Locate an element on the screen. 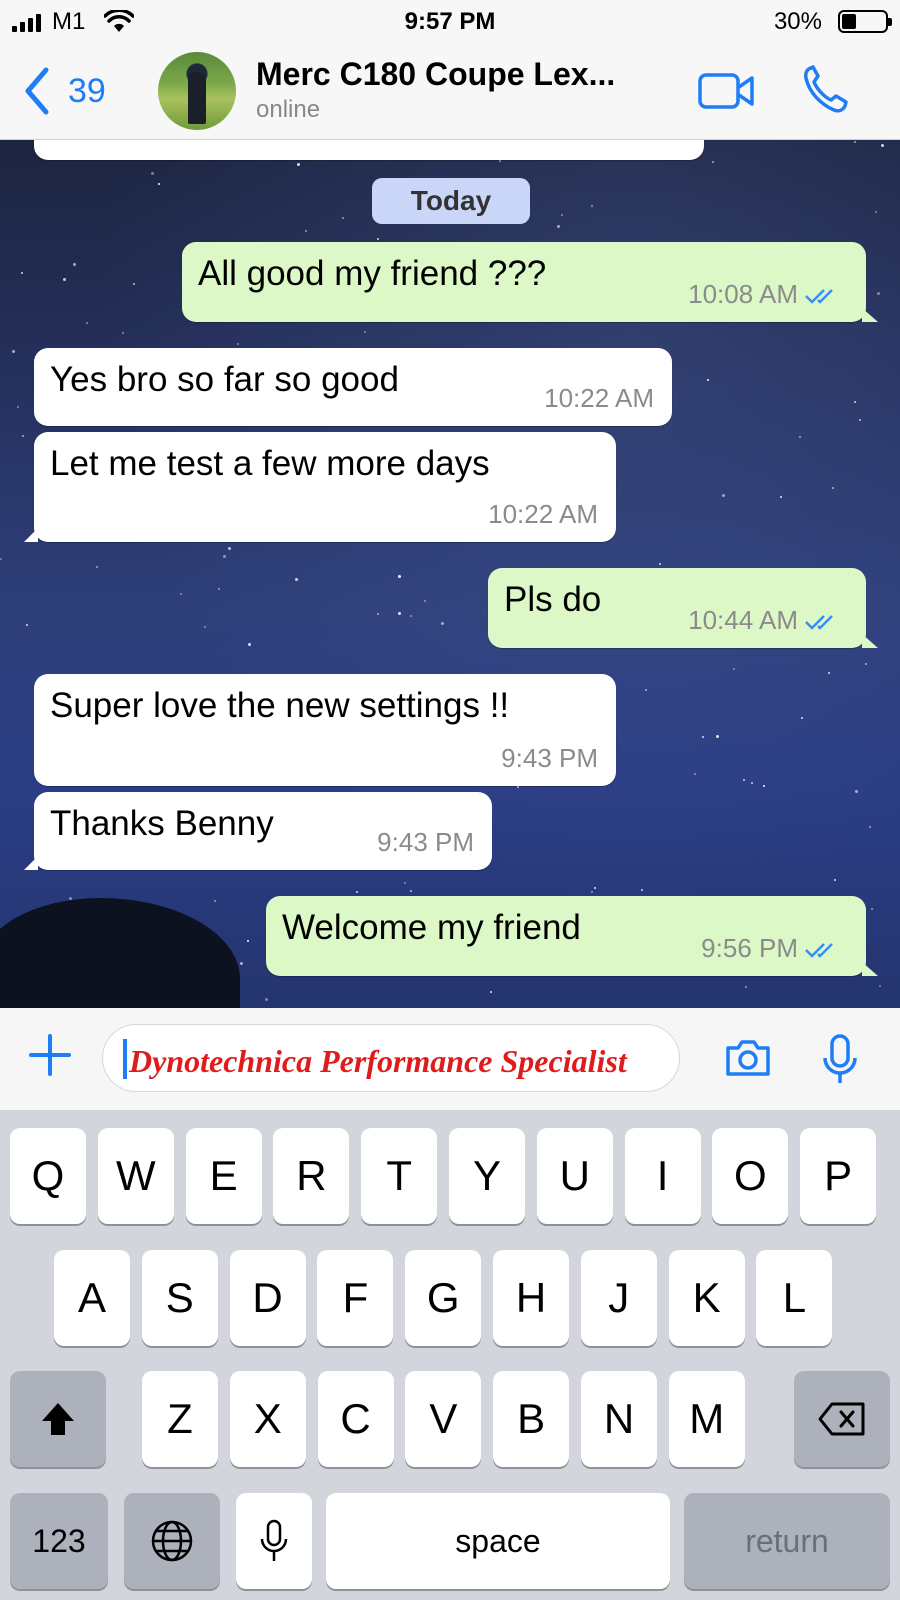  numbers-key: 123 is located at coordinates (59, 1541).